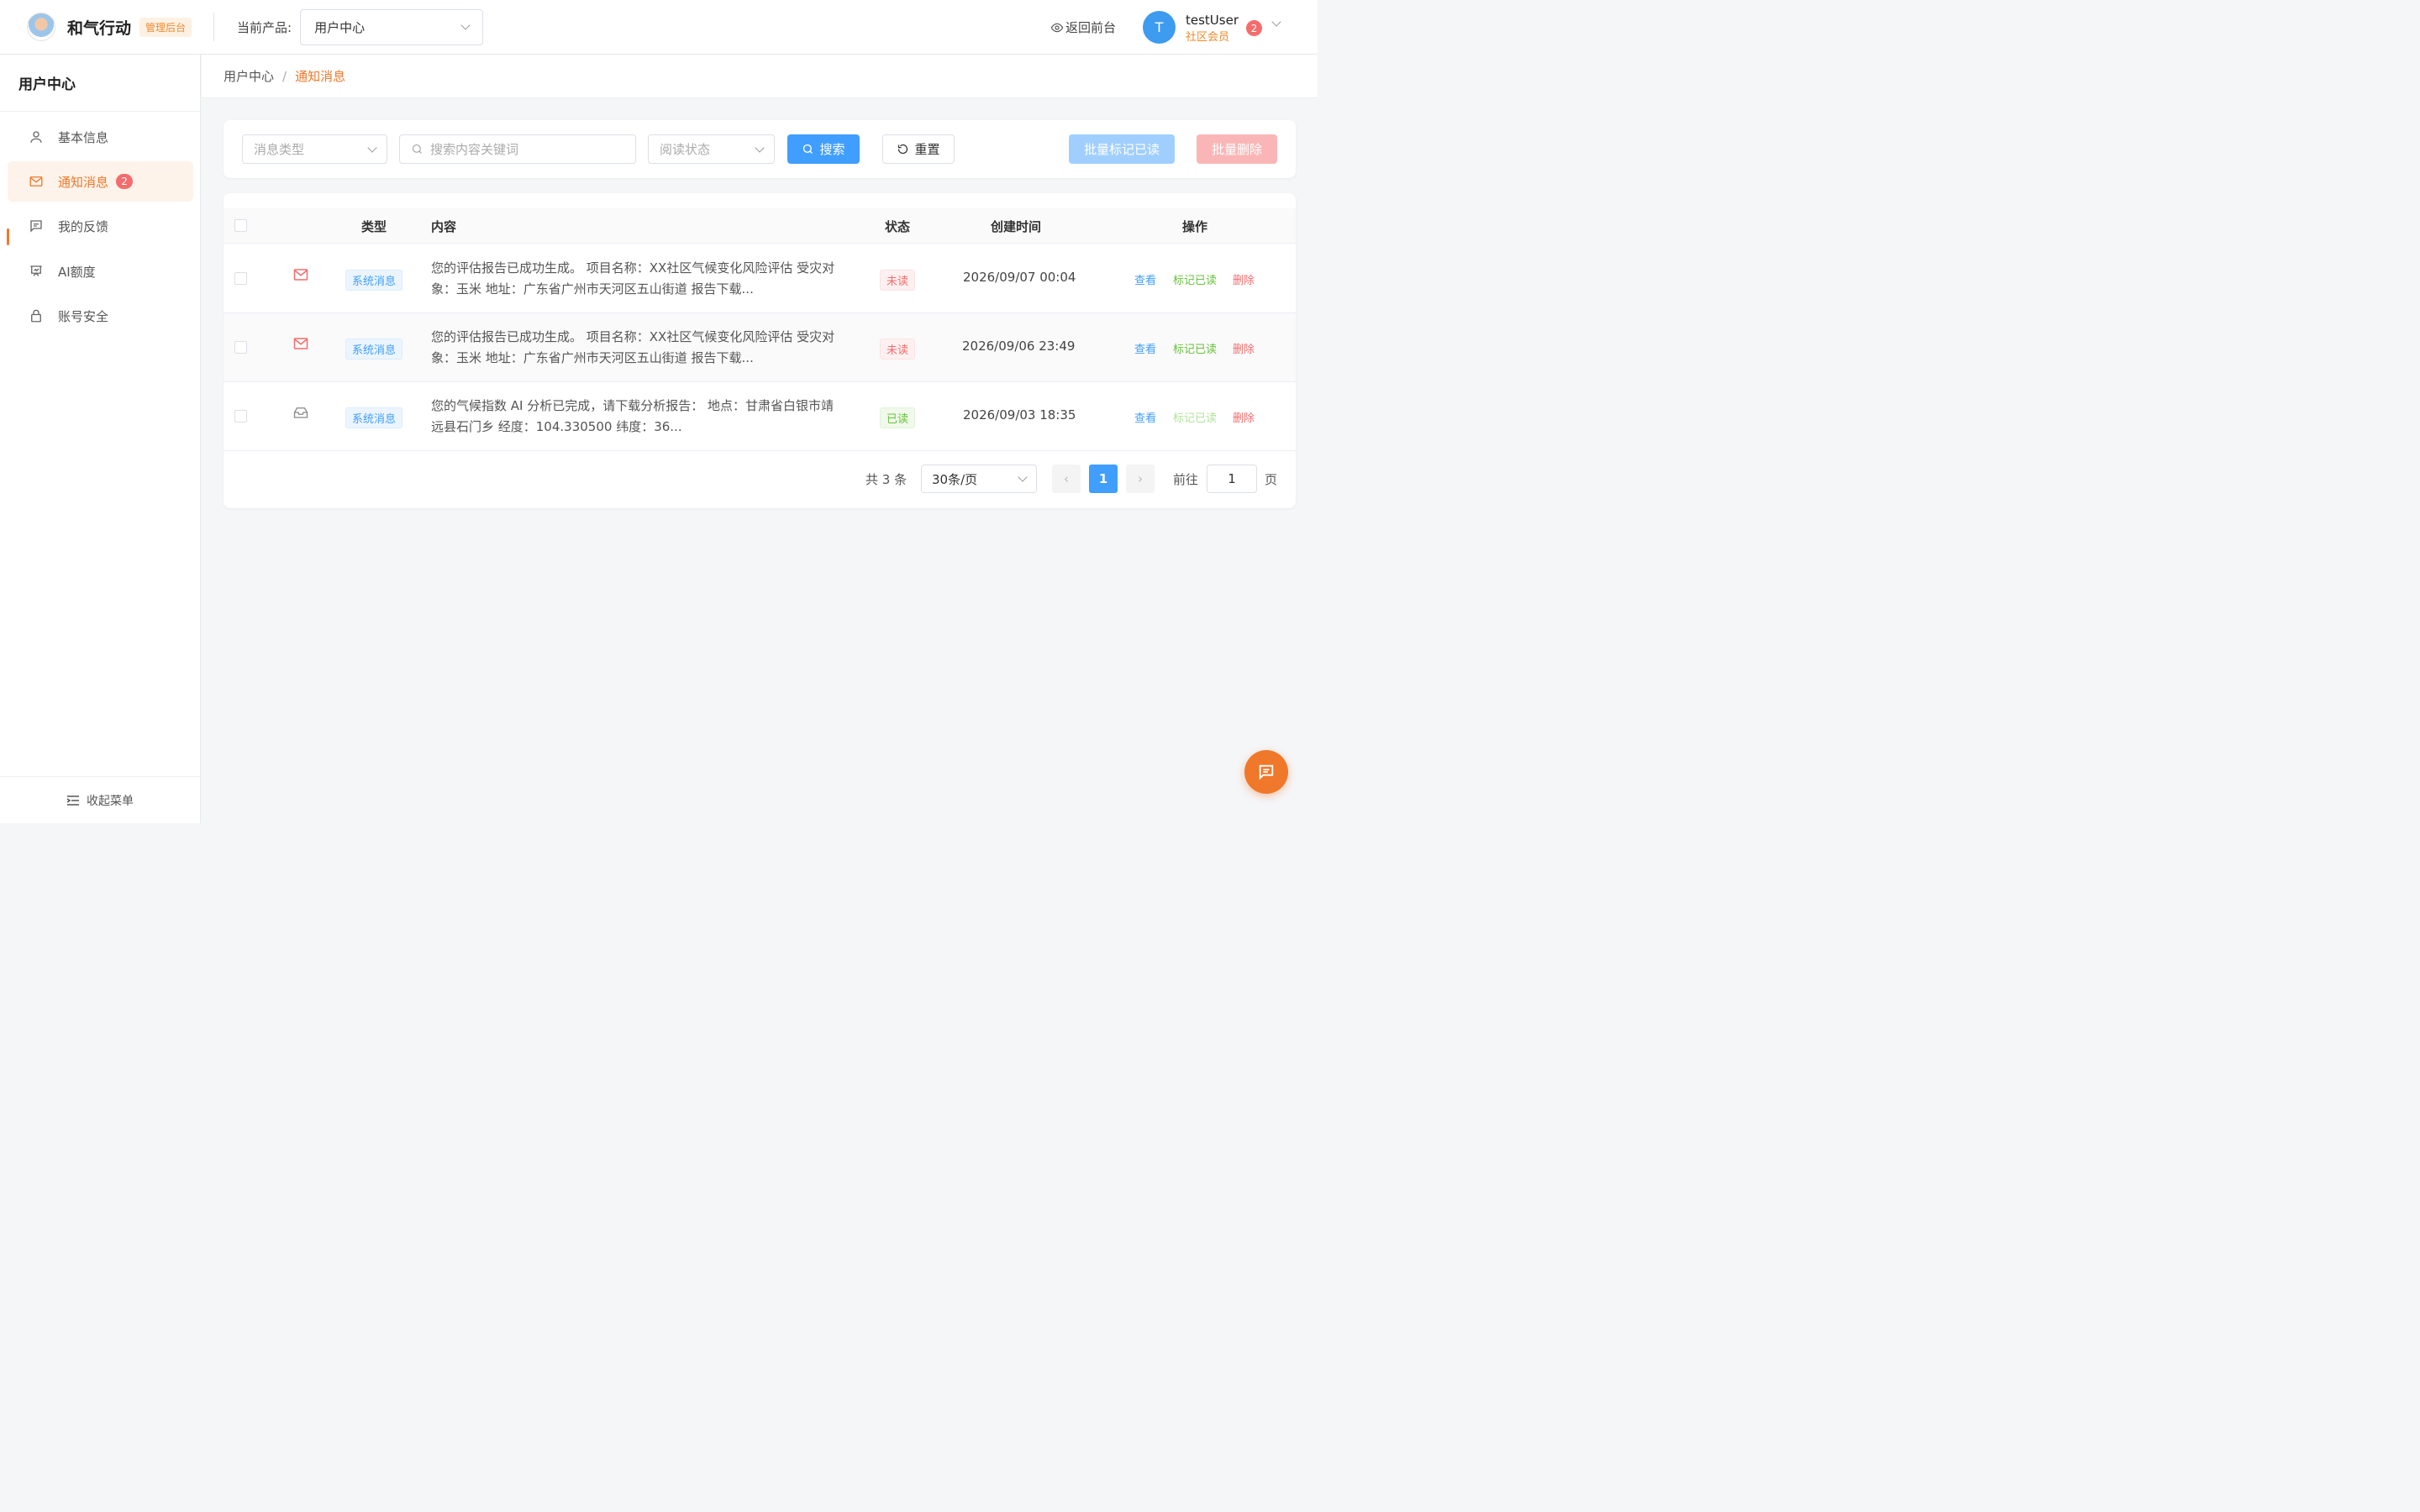  What do you see at coordinates (898, 417) in the screenshot?
I see `status-badge: 已读` at bounding box center [898, 417].